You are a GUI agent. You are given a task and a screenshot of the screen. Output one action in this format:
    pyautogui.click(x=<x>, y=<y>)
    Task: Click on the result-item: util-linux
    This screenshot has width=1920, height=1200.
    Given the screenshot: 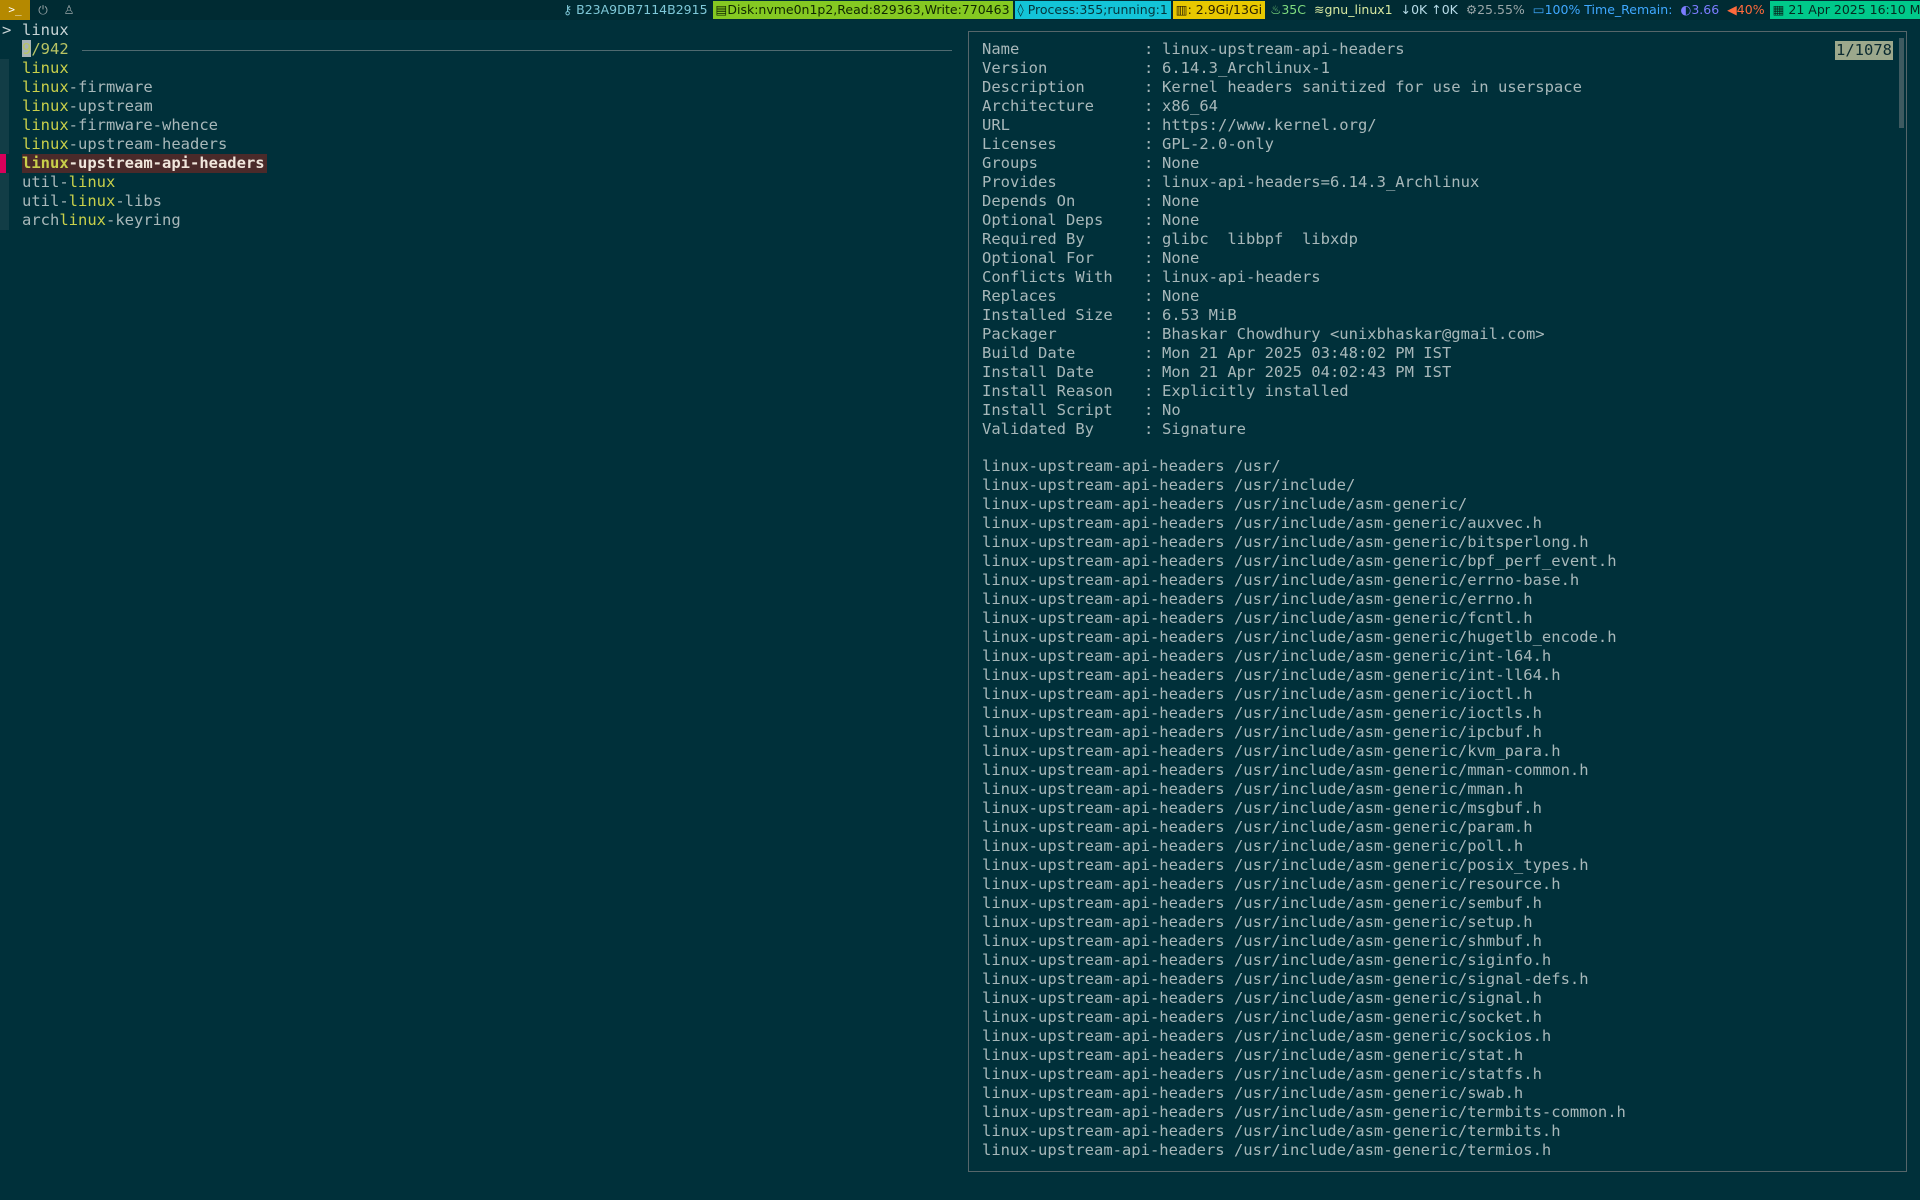 What is the action you would take?
    pyautogui.click(x=150, y=182)
    